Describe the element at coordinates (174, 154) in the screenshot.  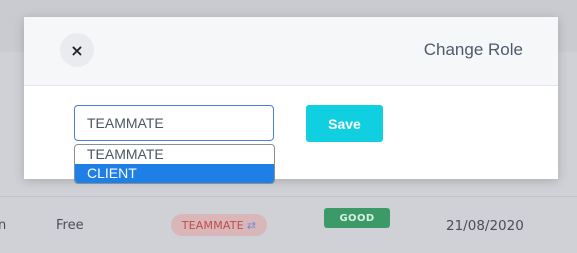
I see `role-option-teammate: TEAMMATE` at that location.